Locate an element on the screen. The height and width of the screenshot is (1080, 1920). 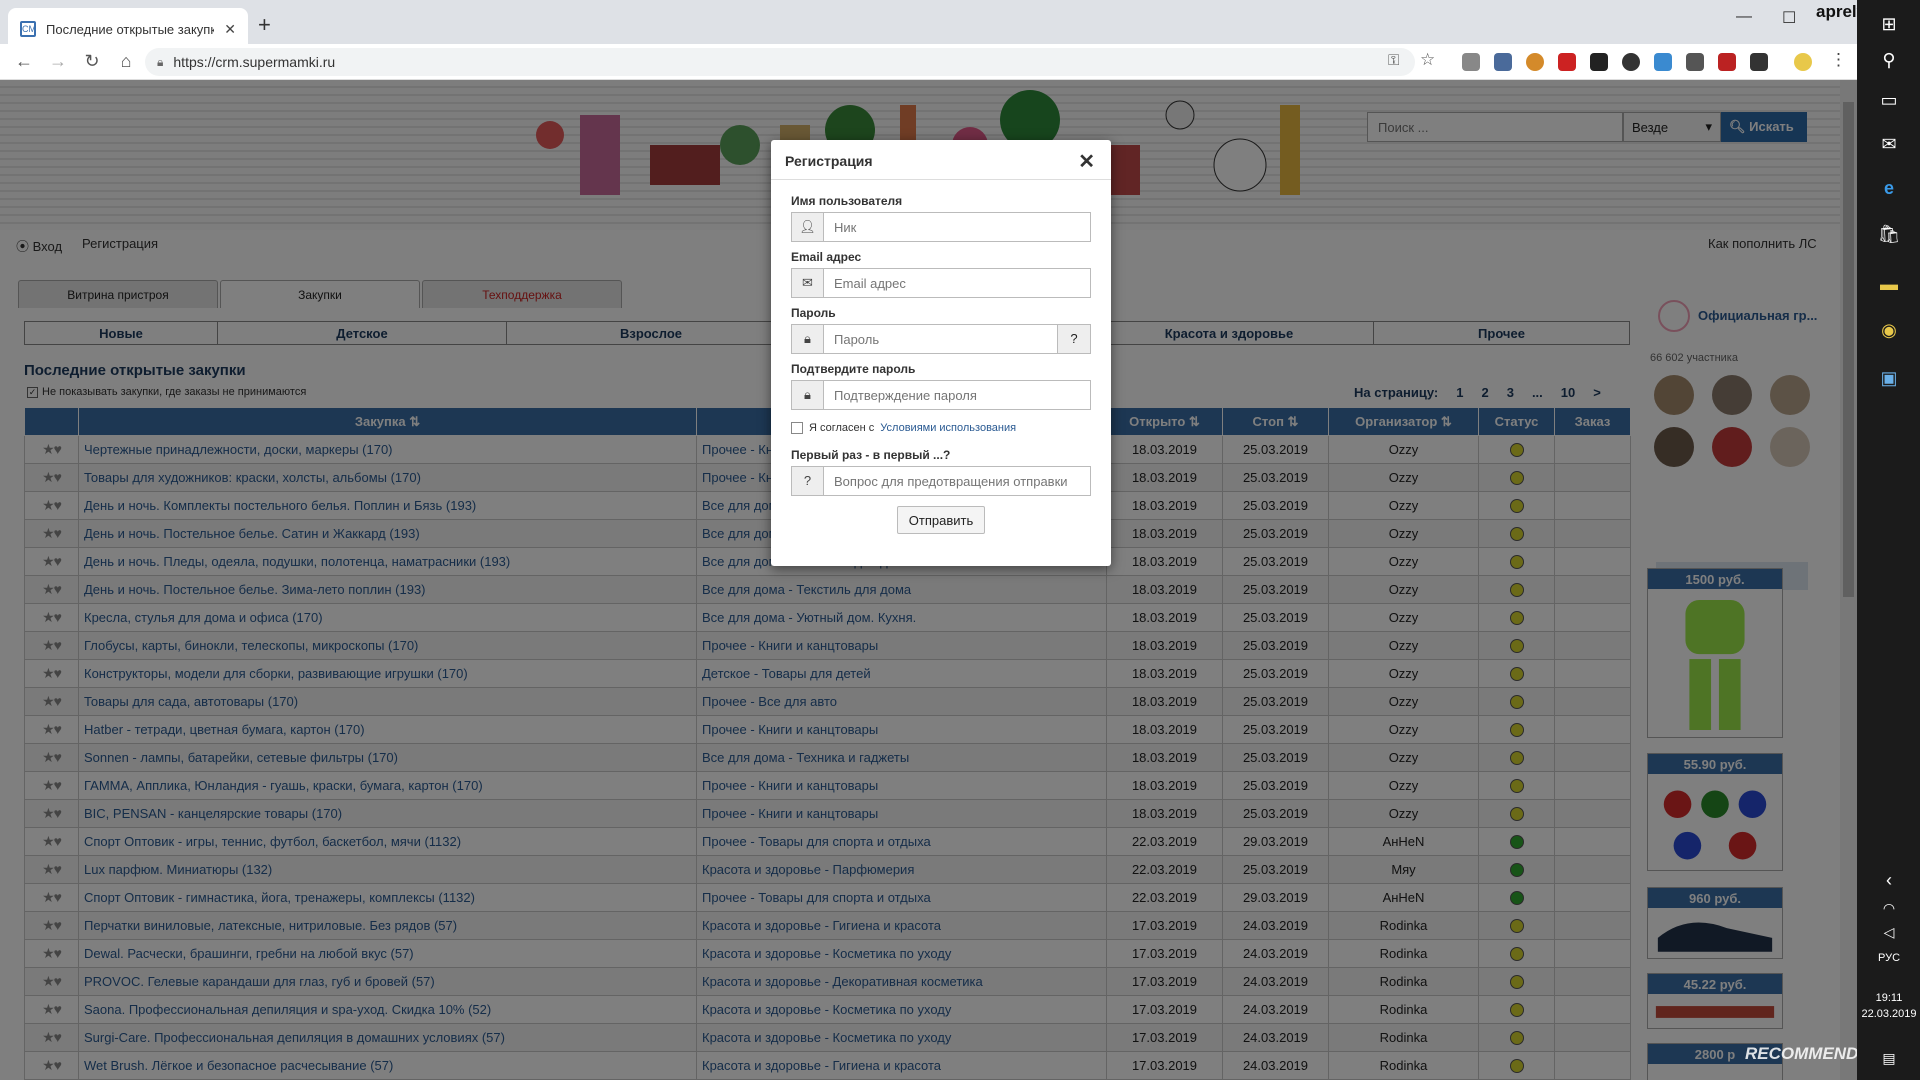
mail-icon: ✉ is located at coordinates (1889, 145).